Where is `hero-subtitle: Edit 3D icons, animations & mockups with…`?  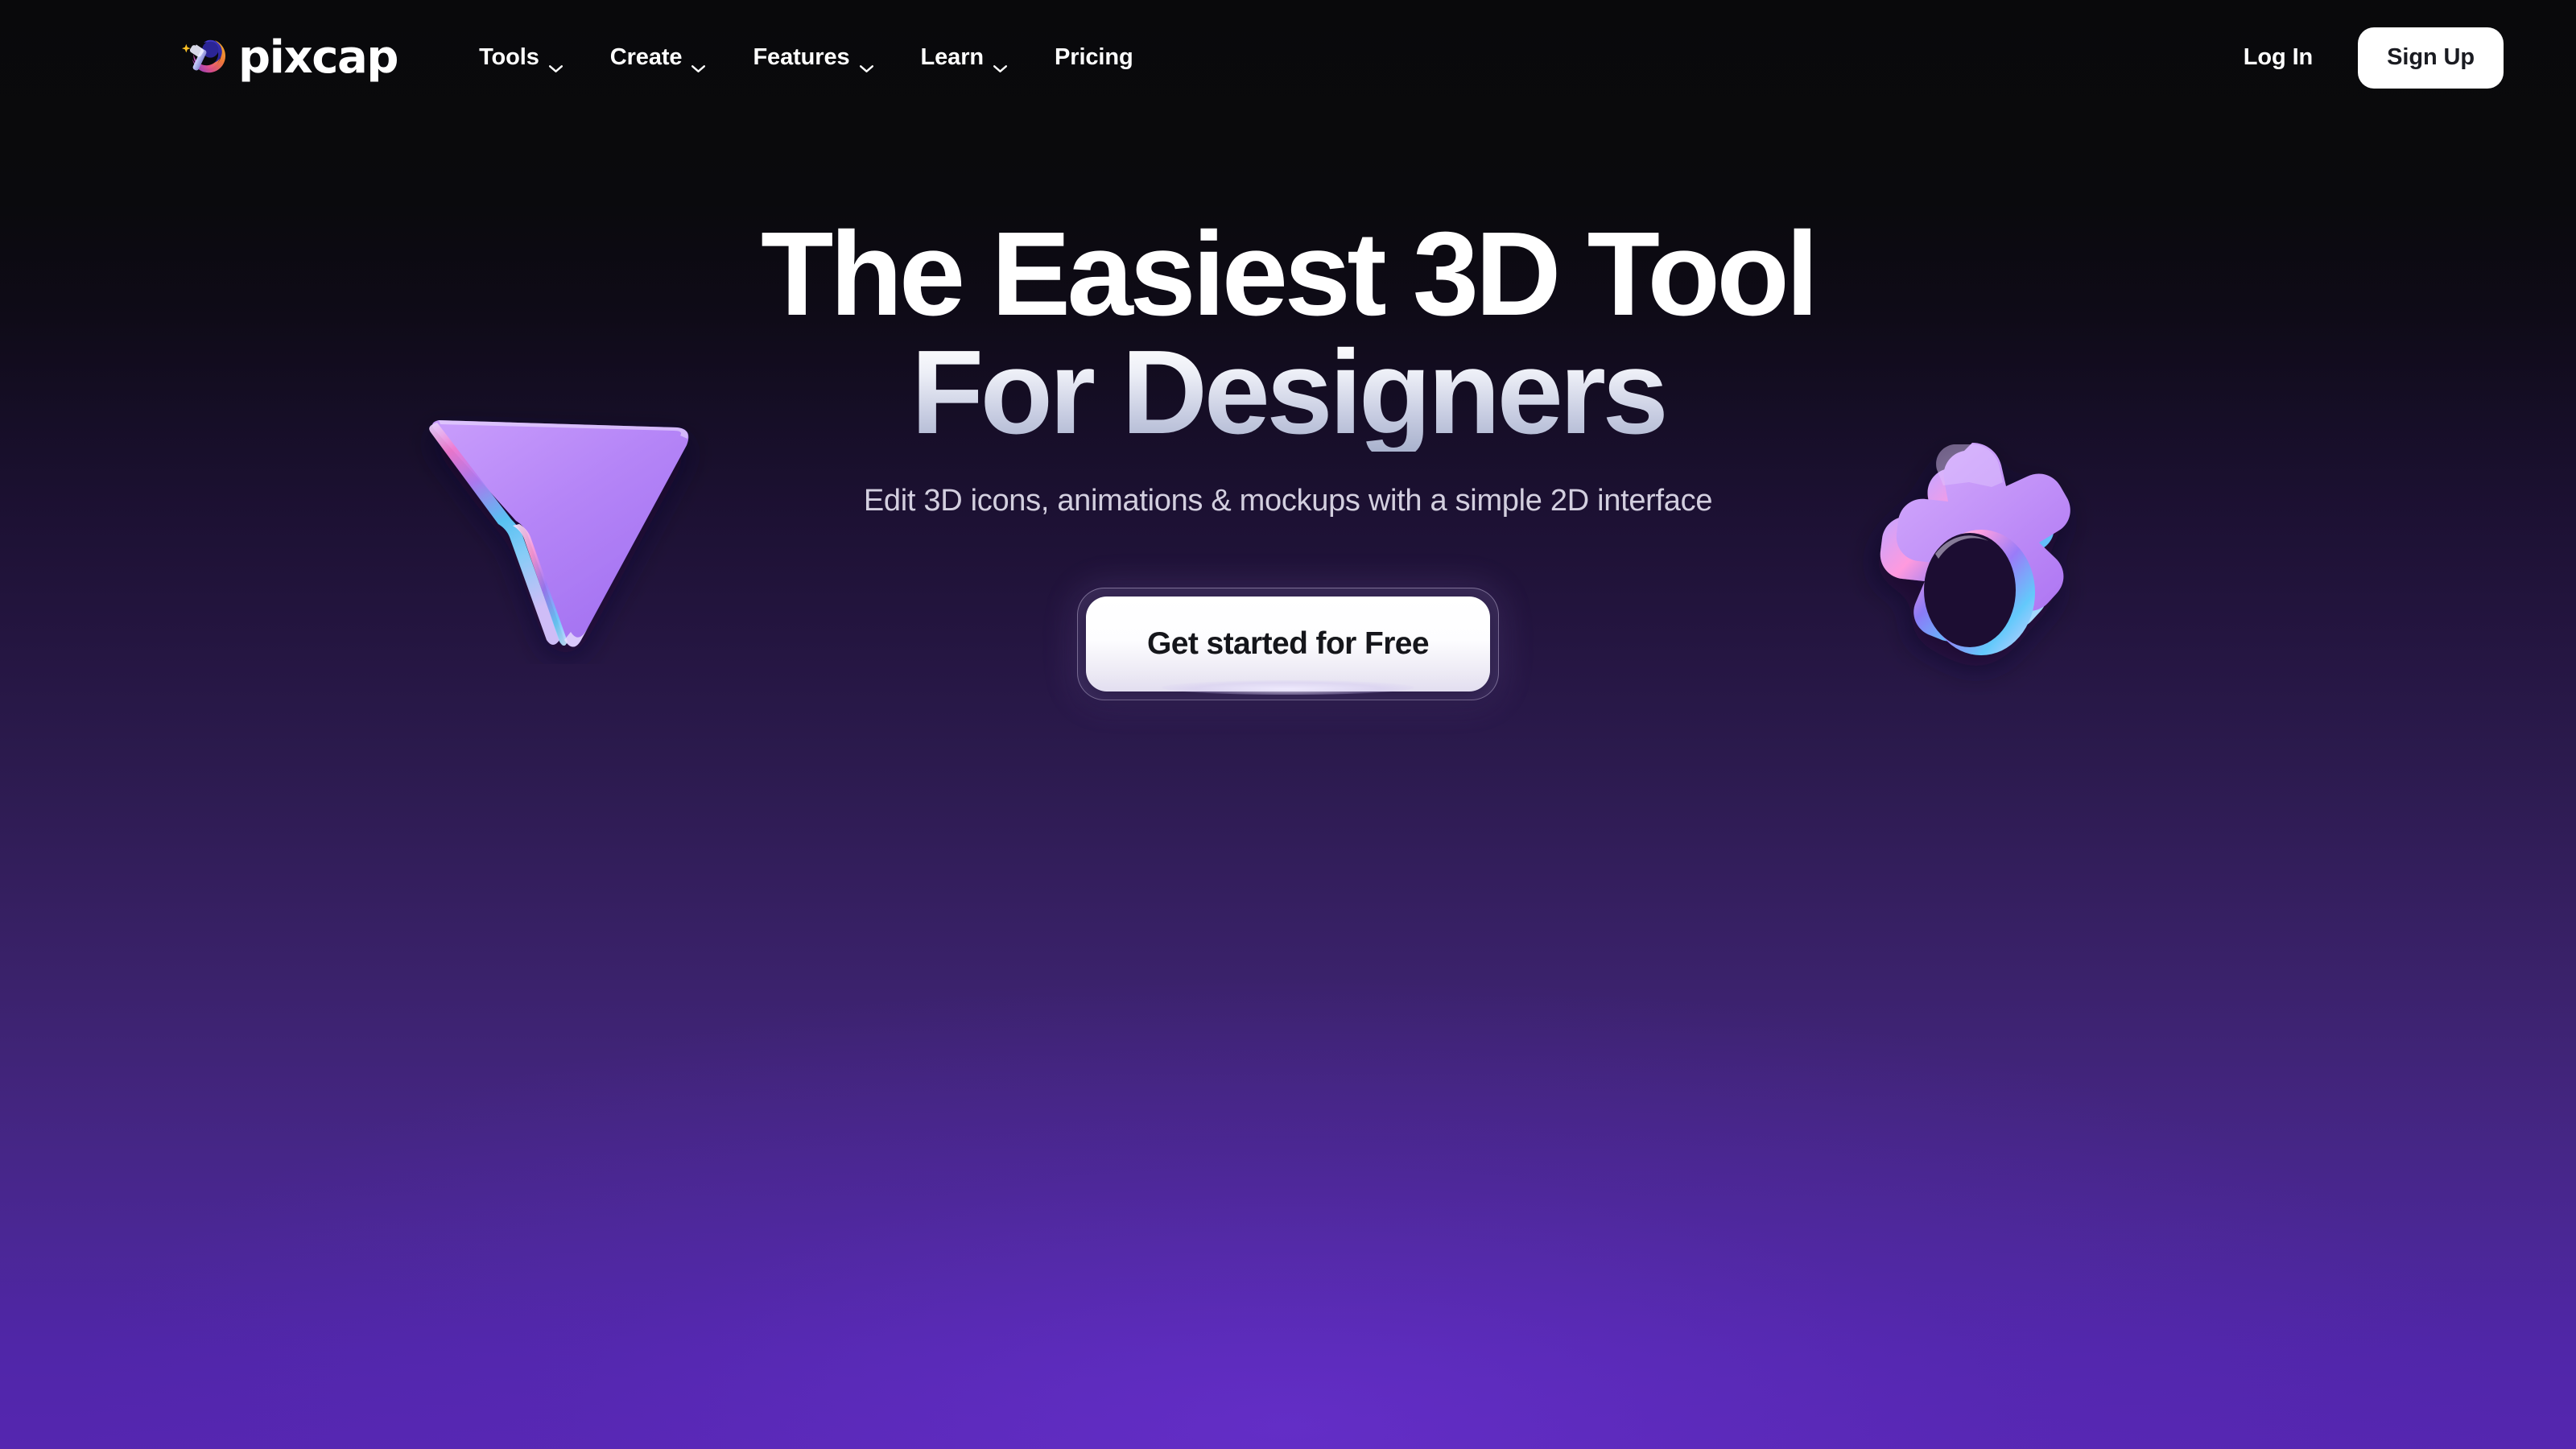
hero-subtitle: Edit 3D icons, animations & mockups with… is located at coordinates (1288, 501).